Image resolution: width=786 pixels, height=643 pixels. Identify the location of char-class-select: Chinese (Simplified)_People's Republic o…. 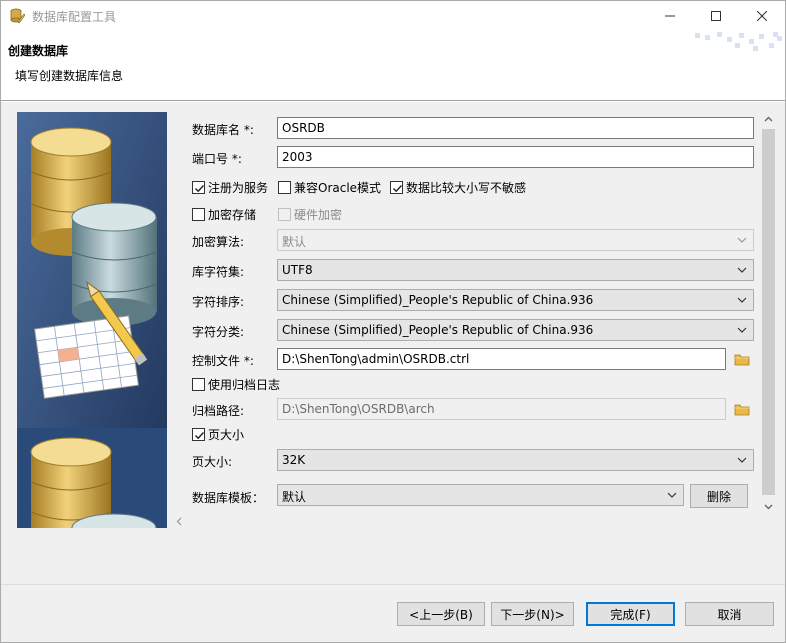
(515, 330).